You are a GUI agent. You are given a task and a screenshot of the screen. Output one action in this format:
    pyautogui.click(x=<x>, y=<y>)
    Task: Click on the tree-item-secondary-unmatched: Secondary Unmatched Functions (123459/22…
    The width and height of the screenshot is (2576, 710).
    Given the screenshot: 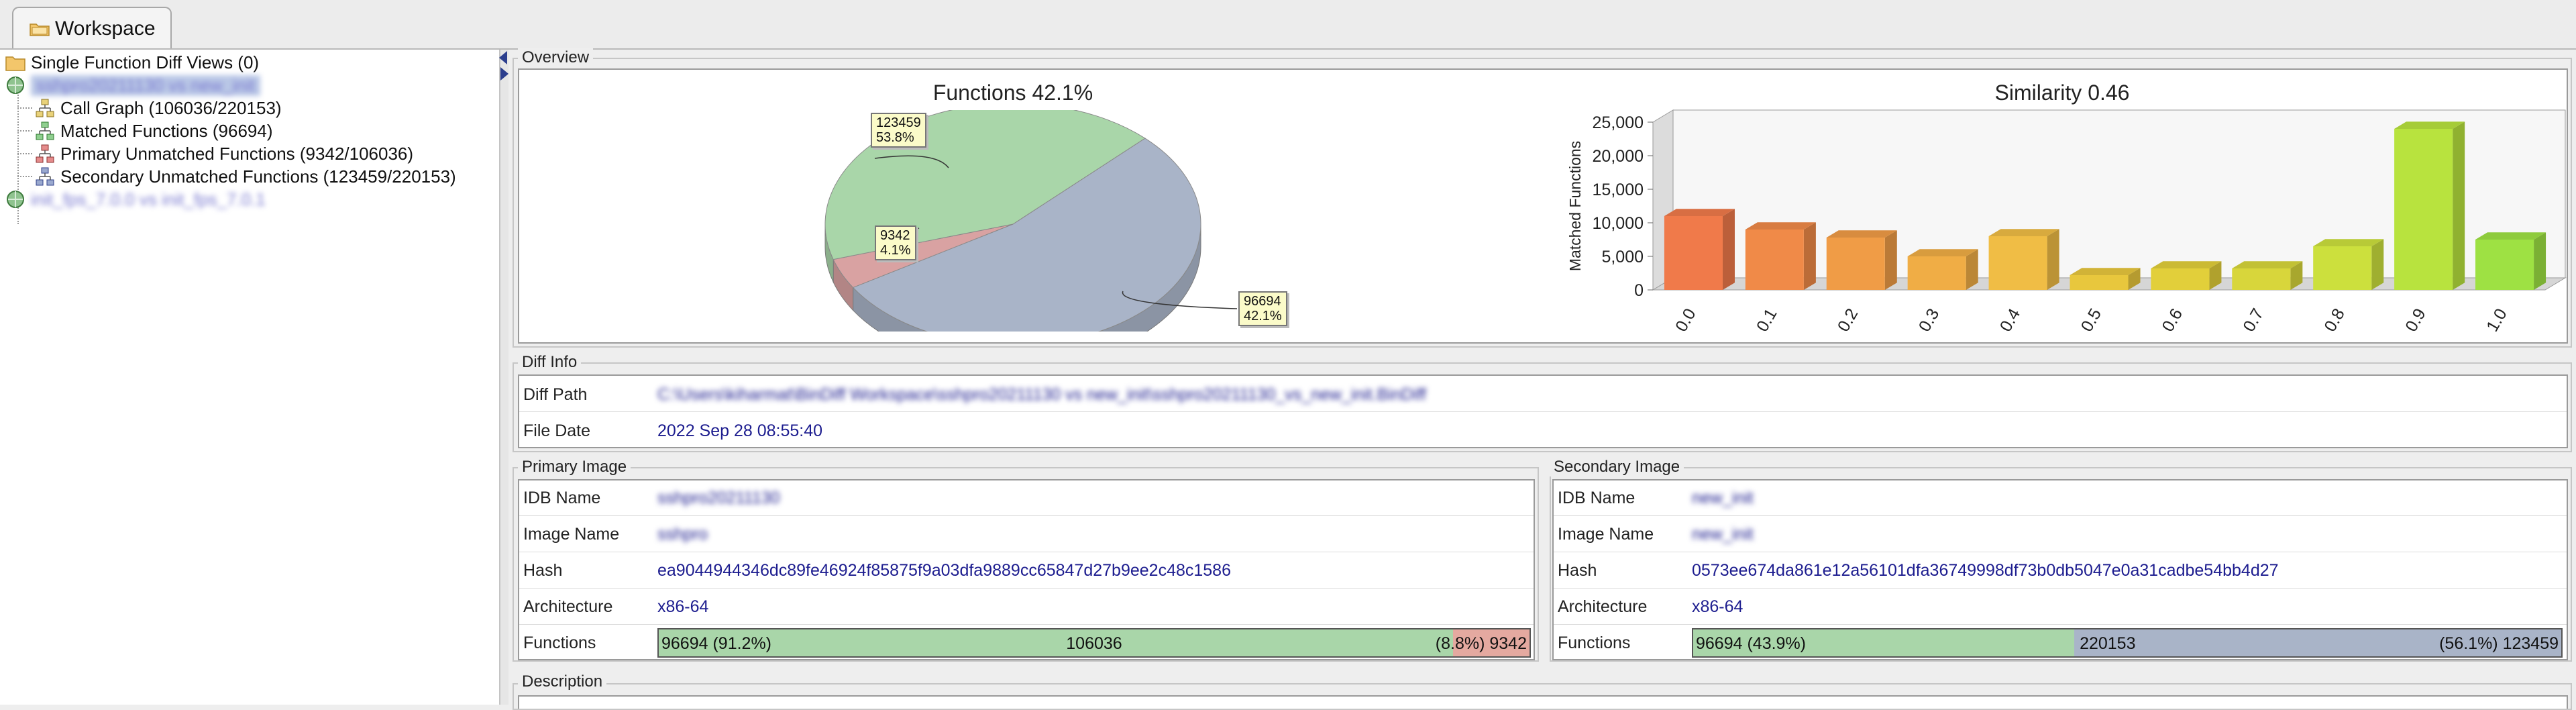 What is the action you would take?
    pyautogui.click(x=245, y=176)
    